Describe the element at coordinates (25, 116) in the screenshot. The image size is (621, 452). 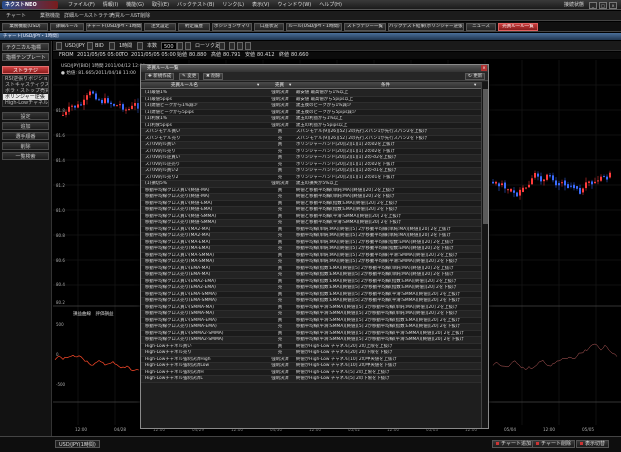
I see `settings-button: 設定` at that location.